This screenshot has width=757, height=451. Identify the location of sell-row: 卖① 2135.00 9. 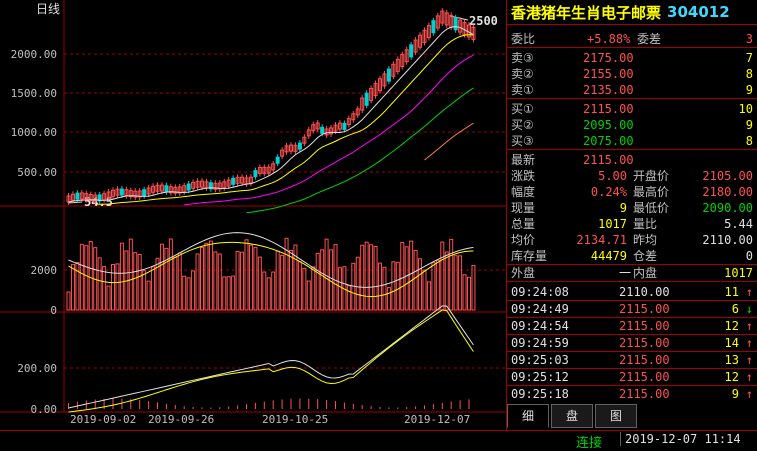
(632, 90).